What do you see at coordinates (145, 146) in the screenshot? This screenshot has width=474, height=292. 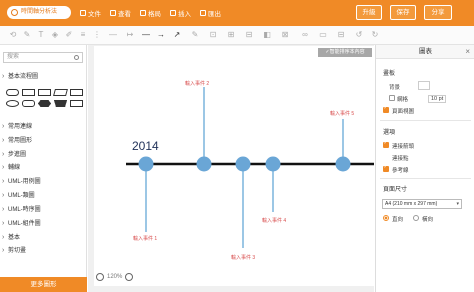 I see `year-label: 2014` at bounding box center [145, 146].